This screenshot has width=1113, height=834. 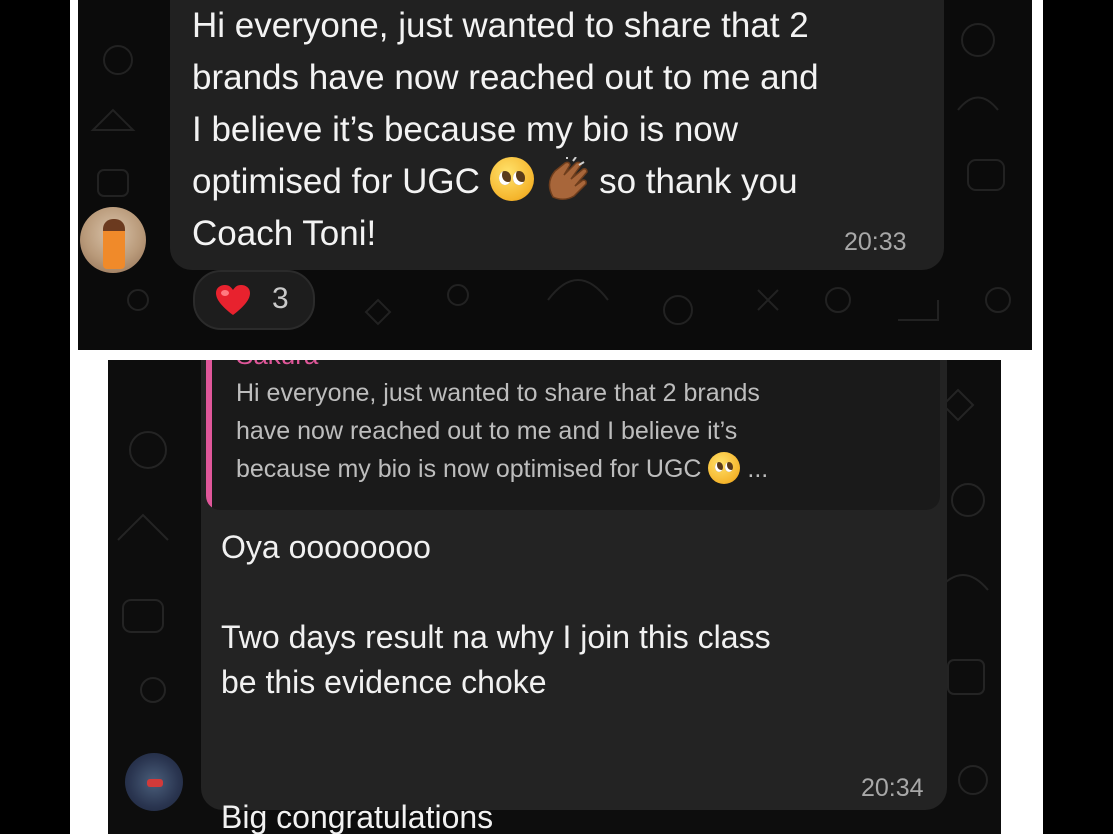 I want to click on clapping-hands-icon, so click(x=566, y=178).